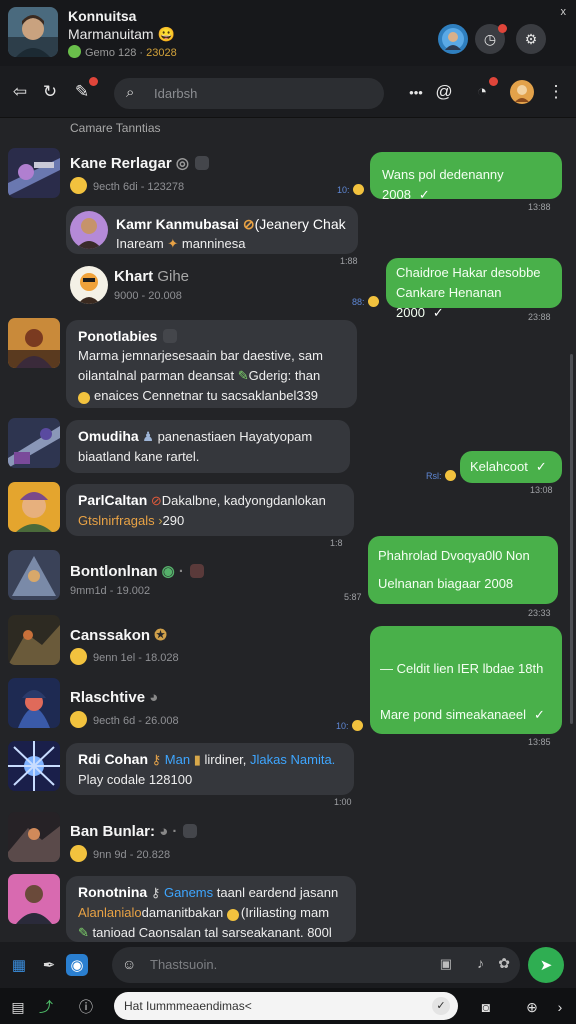 Image resolution: width=576 pixels, height=1024 pixels. I want to click on search-bar: ⌕ Idarbsh, so click(249, 93).